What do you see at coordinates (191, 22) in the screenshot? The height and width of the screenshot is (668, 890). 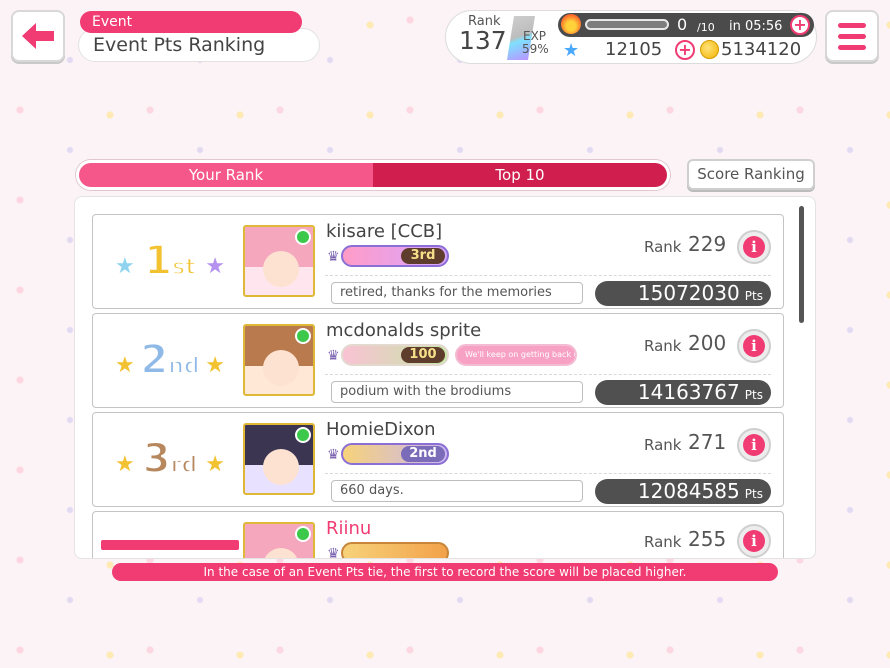 I see `section-tag: Event` at bounding box center [191, 22].